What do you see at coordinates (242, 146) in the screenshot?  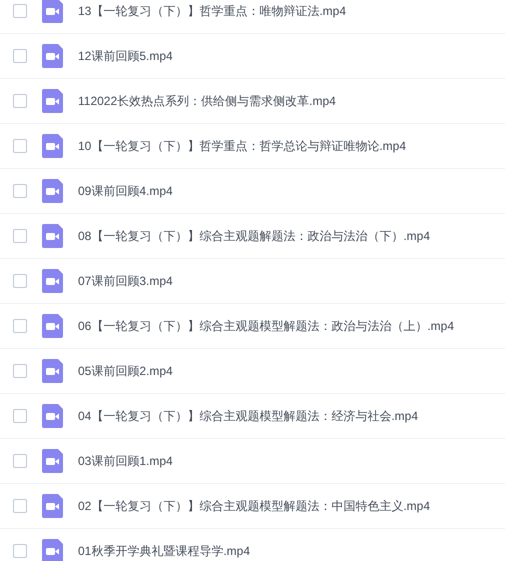 I see `file-name: 10【一轮复习（下）】哲学重点：哲学总论与辩证唯物论.mp4` at bounding box center [242, 146].